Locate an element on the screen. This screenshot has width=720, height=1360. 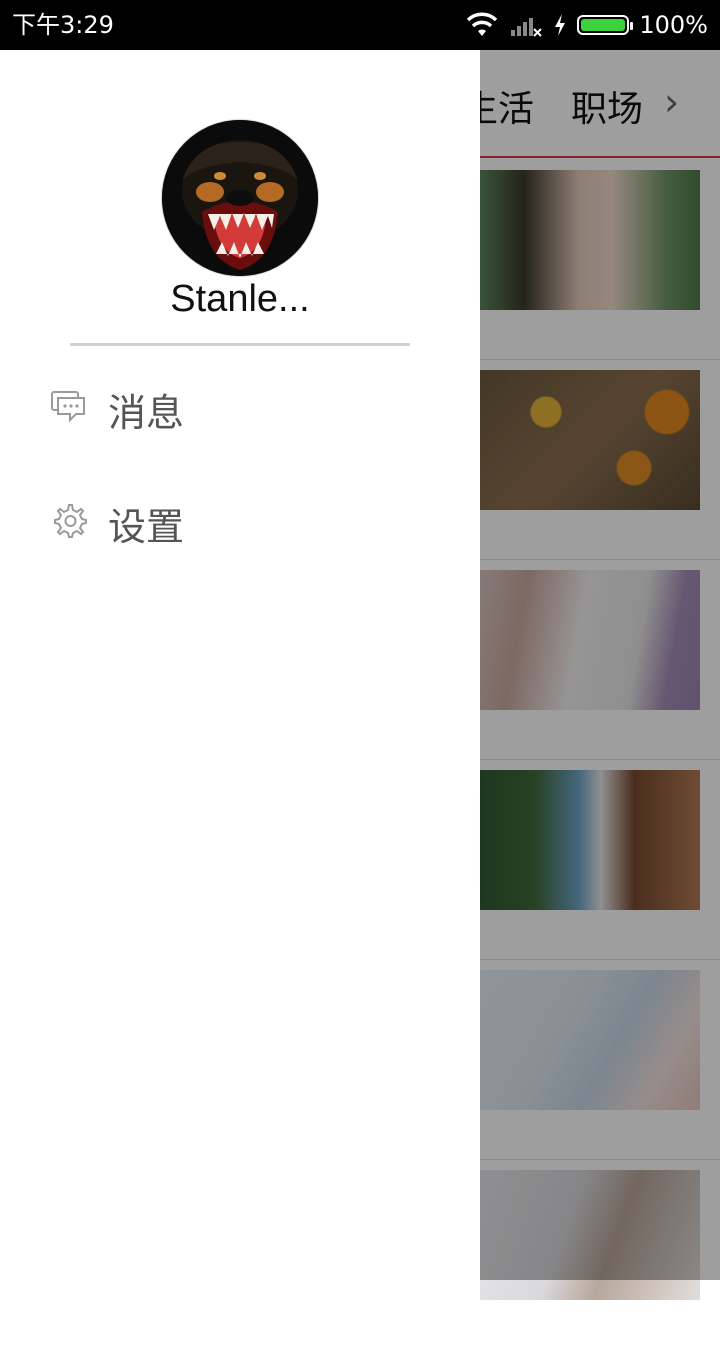
status-icons: 100% is located at coordinates (586, 25).